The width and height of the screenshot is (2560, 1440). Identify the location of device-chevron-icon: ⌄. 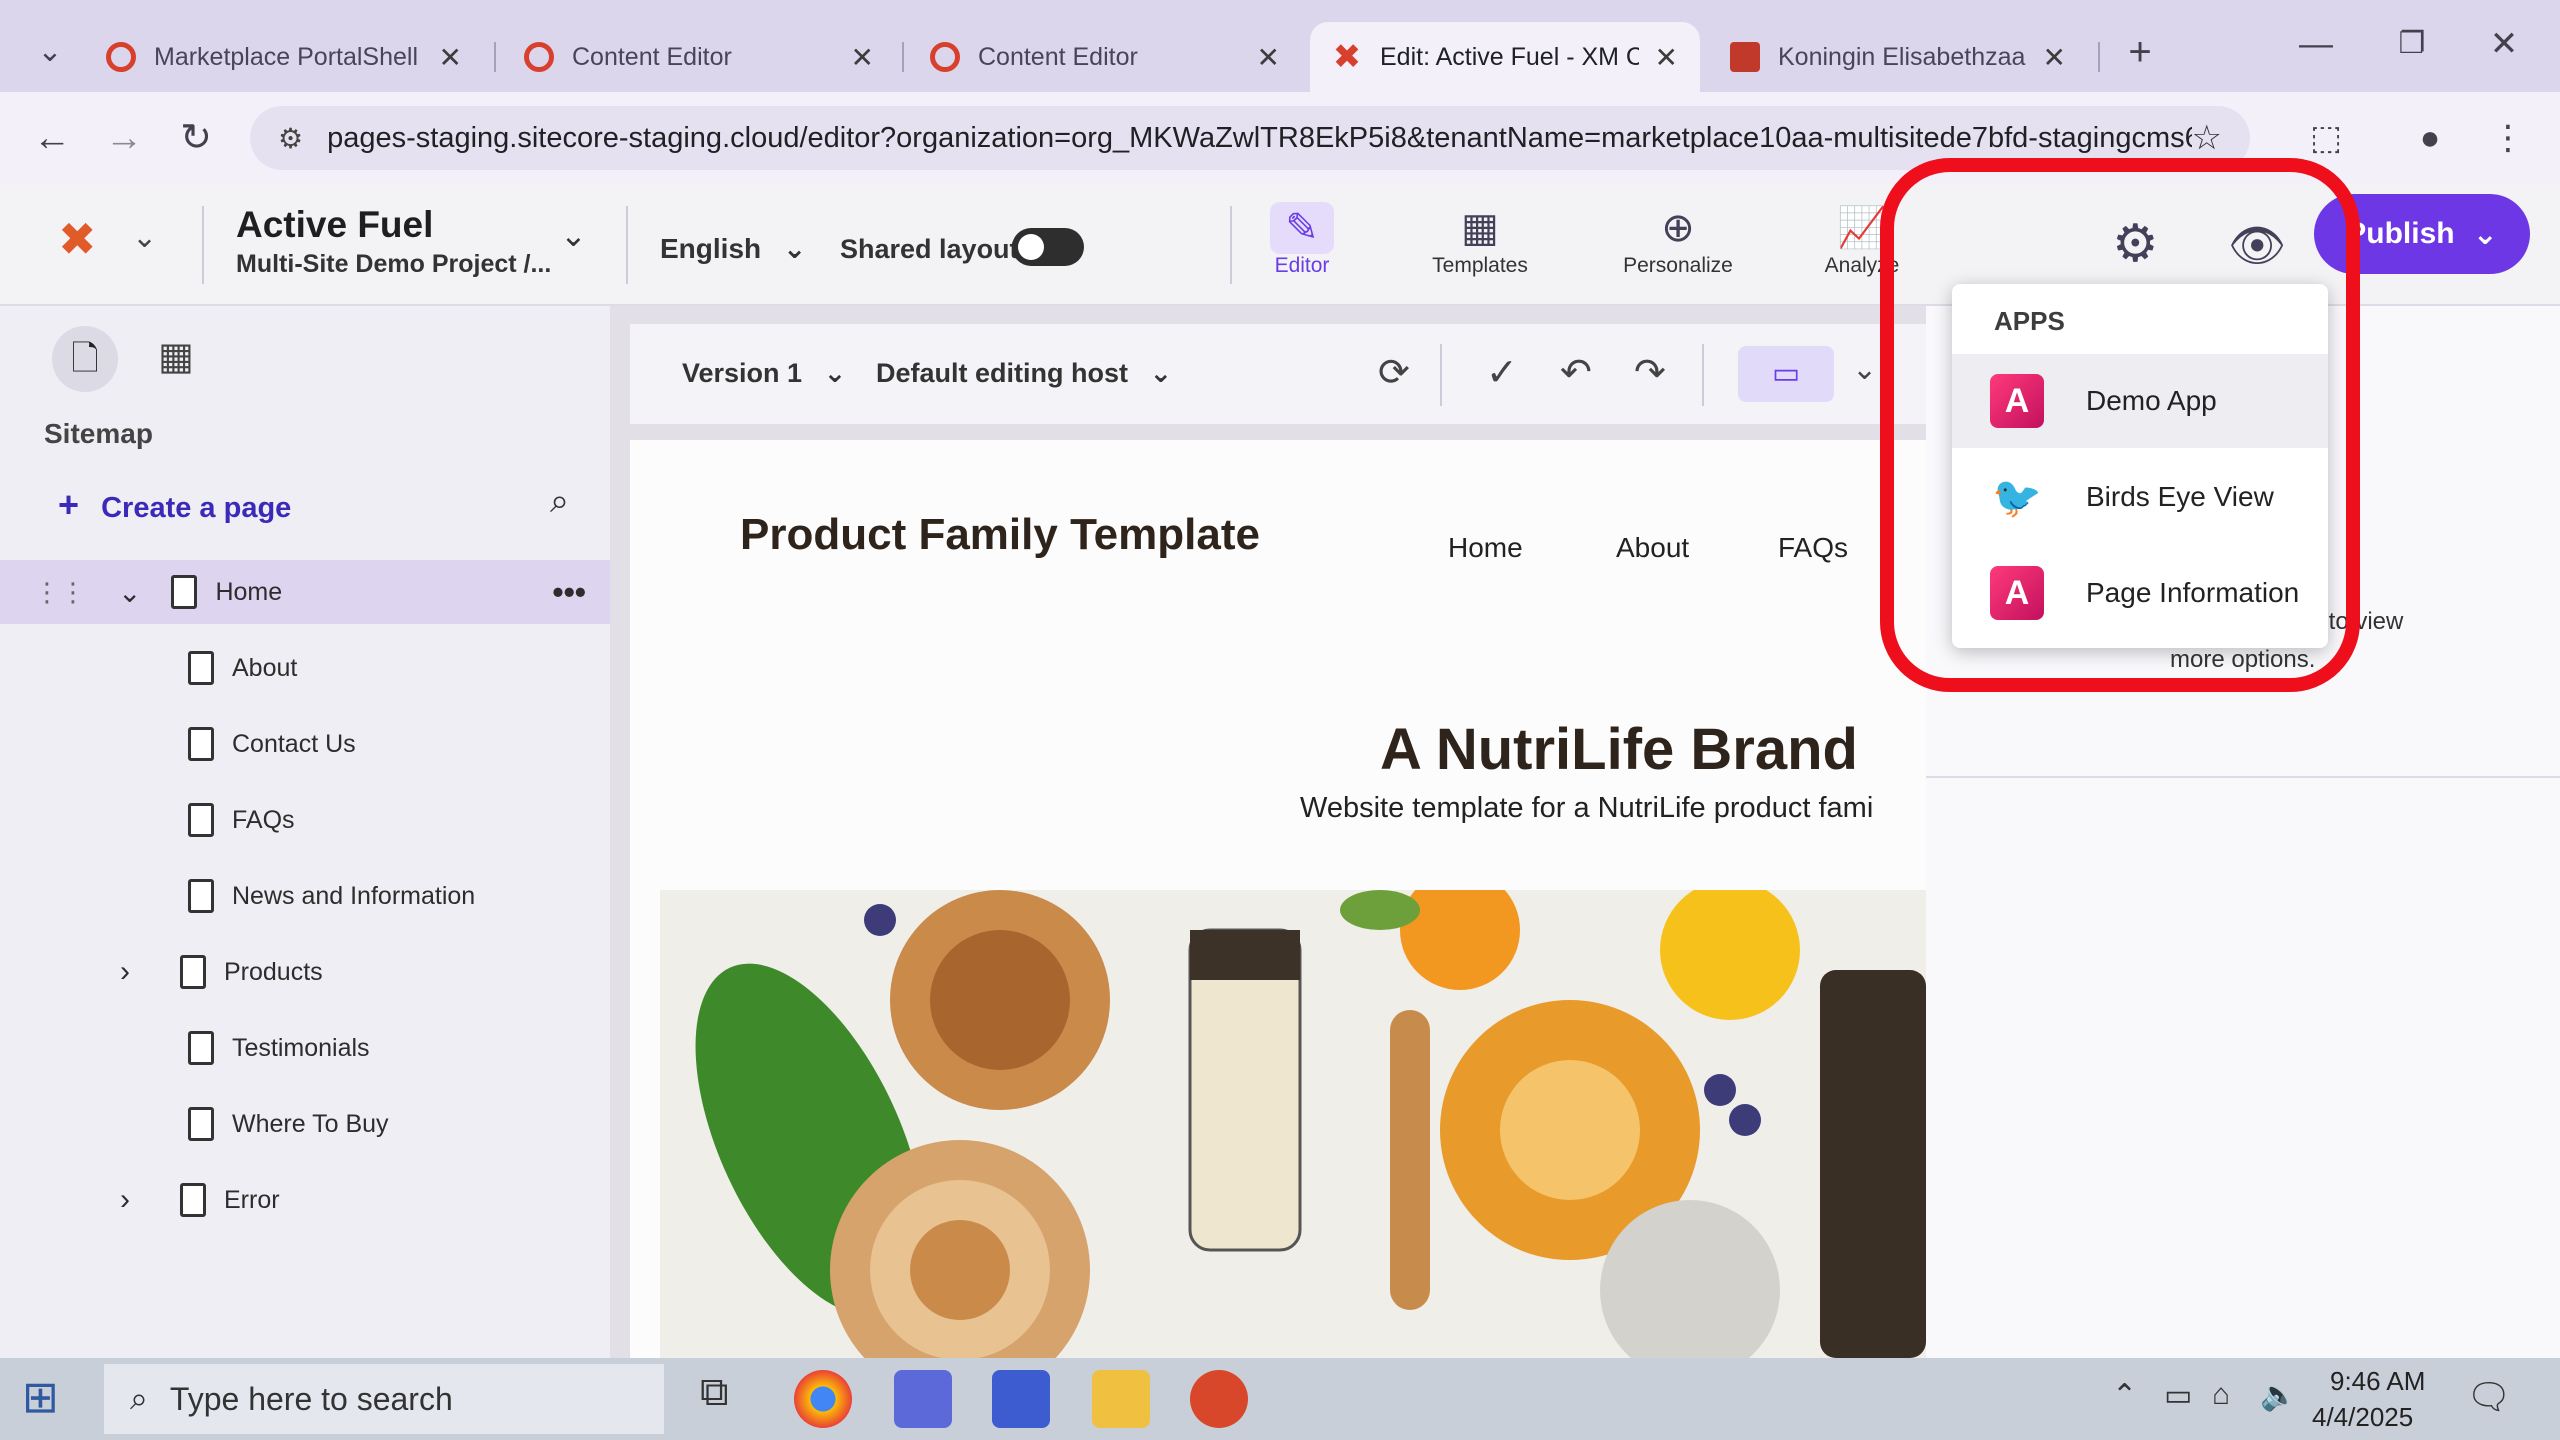
(1864, 369).